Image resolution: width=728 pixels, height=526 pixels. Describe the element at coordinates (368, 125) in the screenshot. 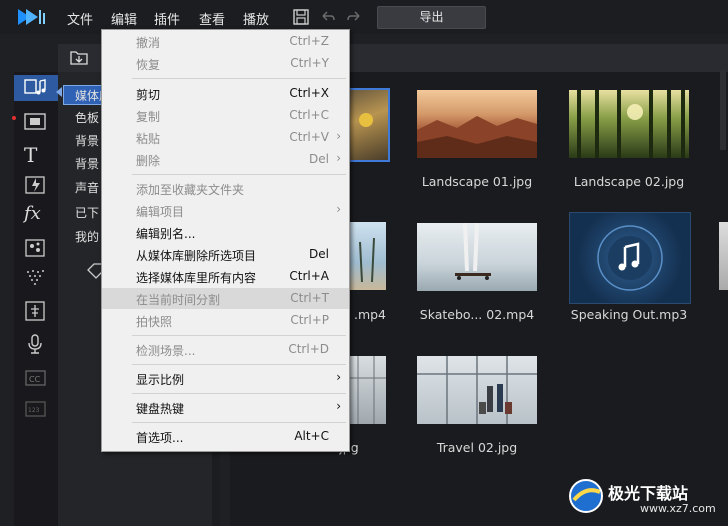

I see `media-thumb-flower` at that location.